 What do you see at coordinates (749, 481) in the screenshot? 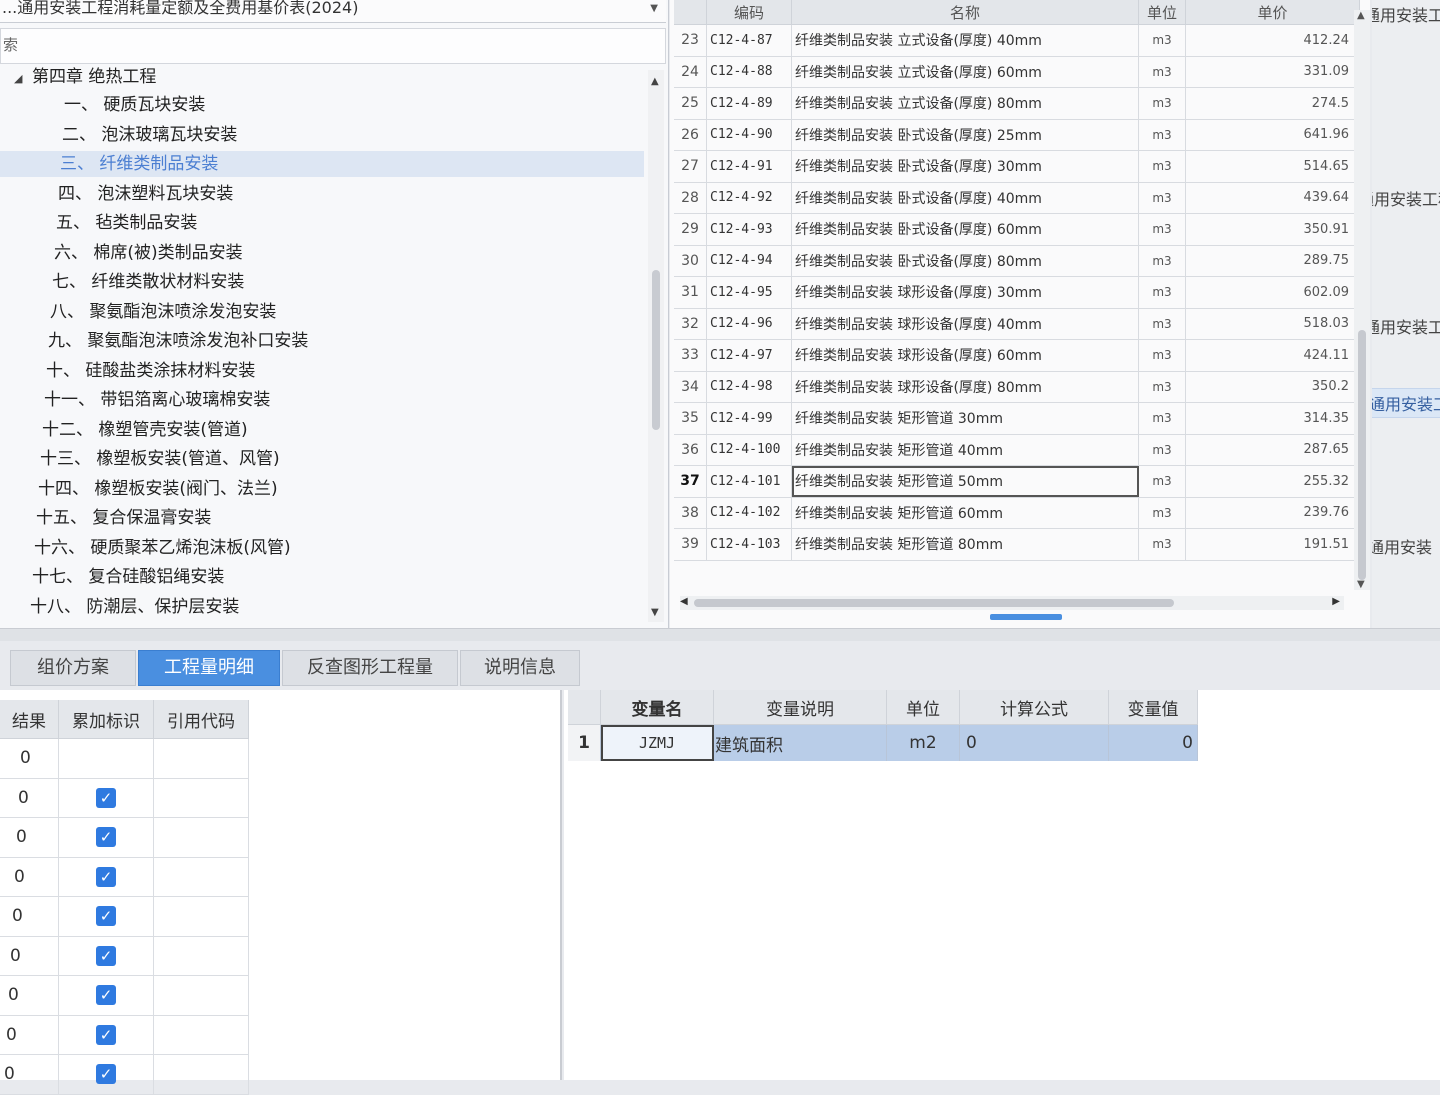
I see `quota-code: C12-4-101` at bounding box center [749, 481].